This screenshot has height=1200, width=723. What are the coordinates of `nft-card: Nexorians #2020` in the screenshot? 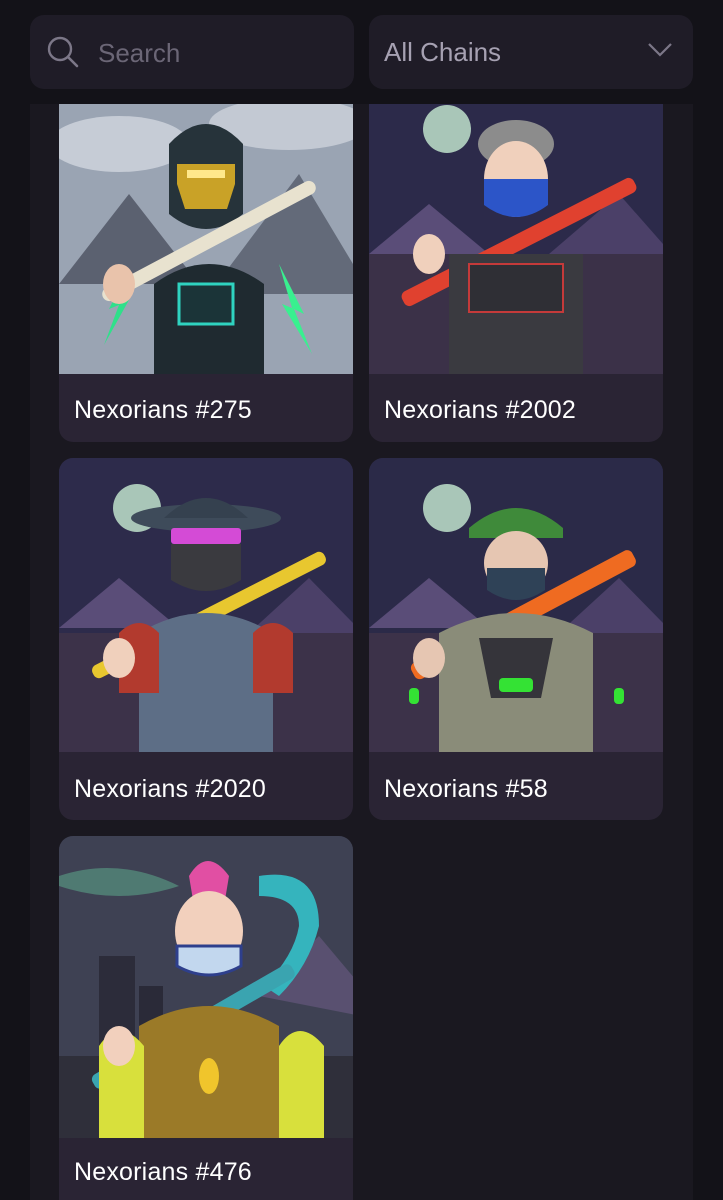 It's located at (206, 639).